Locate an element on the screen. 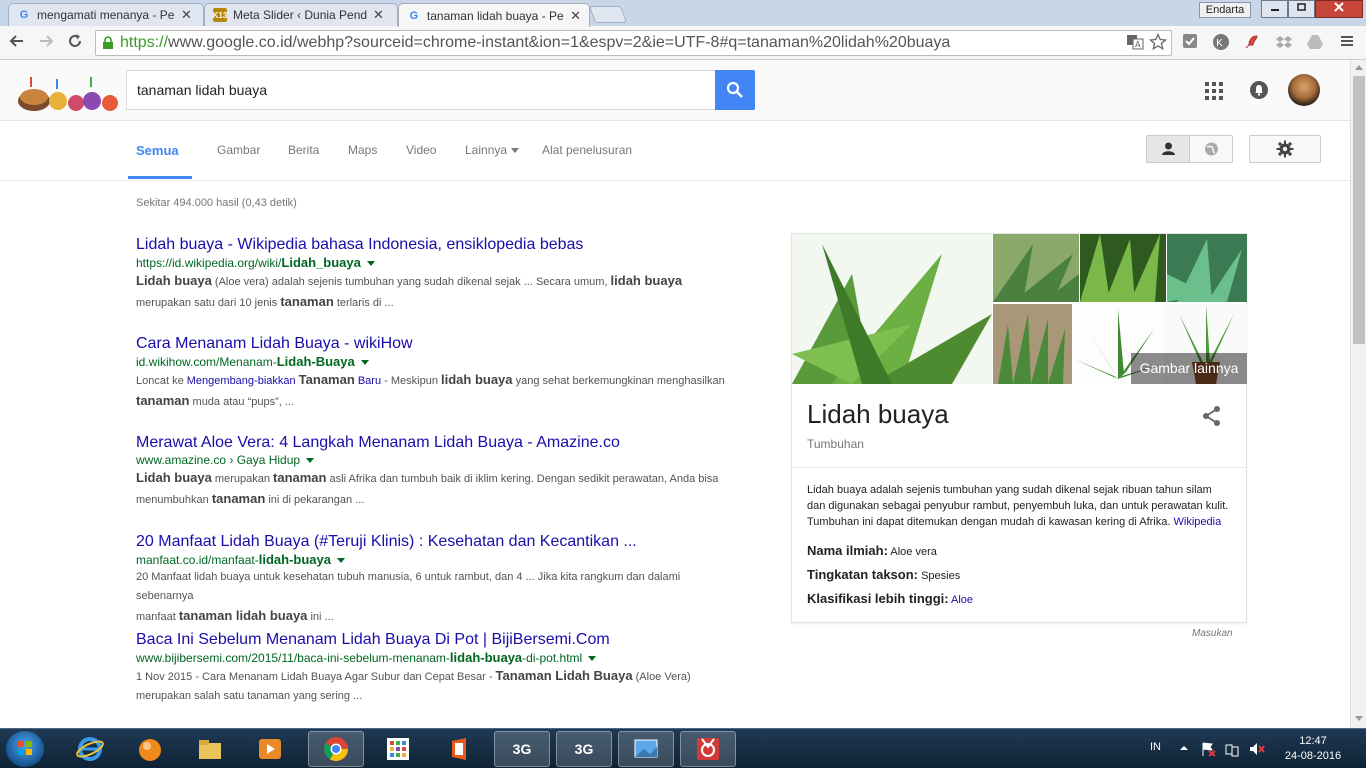 This screenshot has width=1366, height=772. drive-icon is located at coordinates (1315, 43).